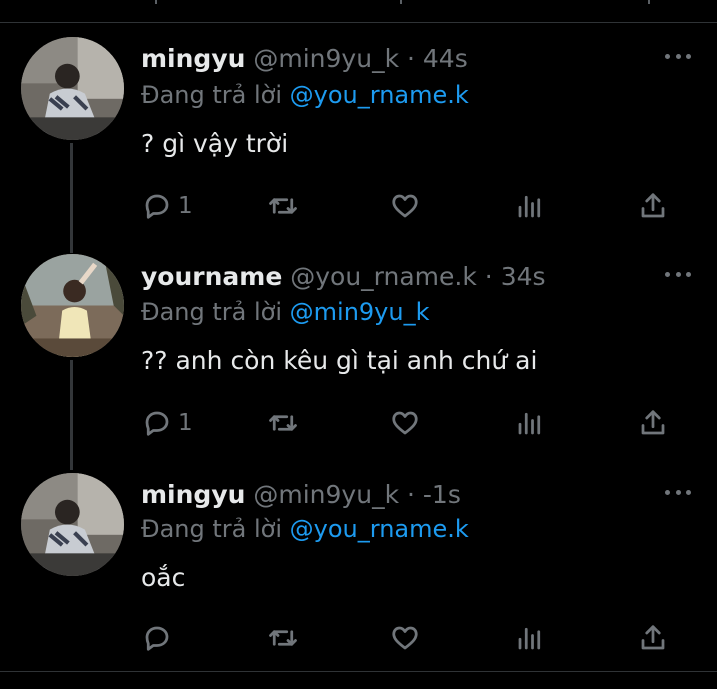  I want to click on tweet-header: yourname @you_rname.k · 34s, so click(343, 277).